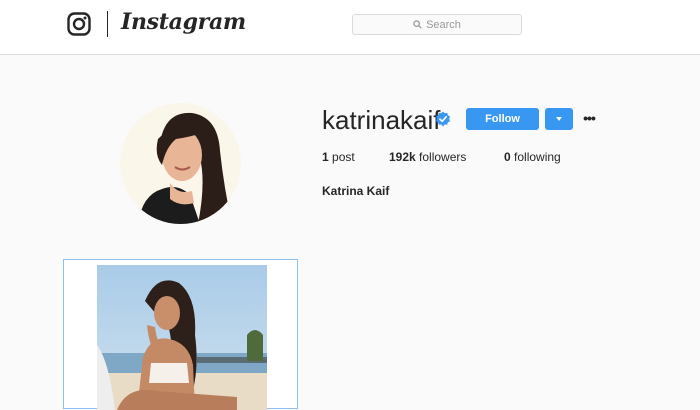 Image resolution: width=700 pixels, height=410 pixels. Describe the element at coordinates (417, 24) in the screenshot. I see `search-icon` at that location.